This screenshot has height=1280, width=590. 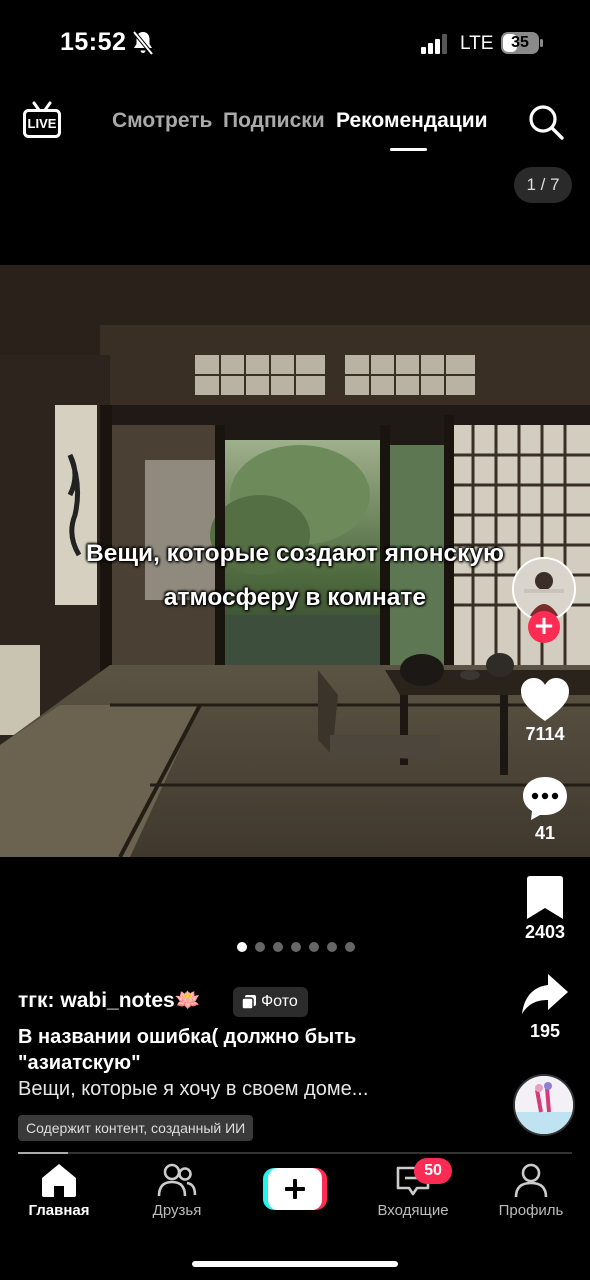 I want to click on battery-level: 35, so click(x=520, y=42).